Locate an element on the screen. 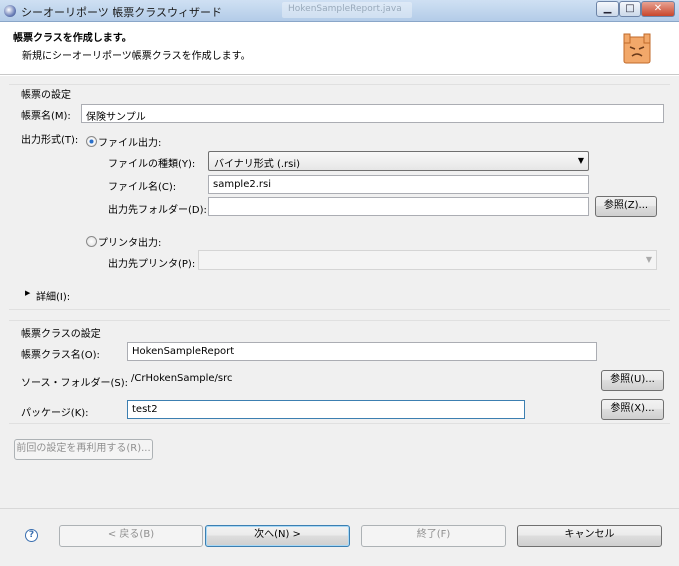  source-folder-label: ソース・フォルダー(S): is located at coordinates (75, 383).